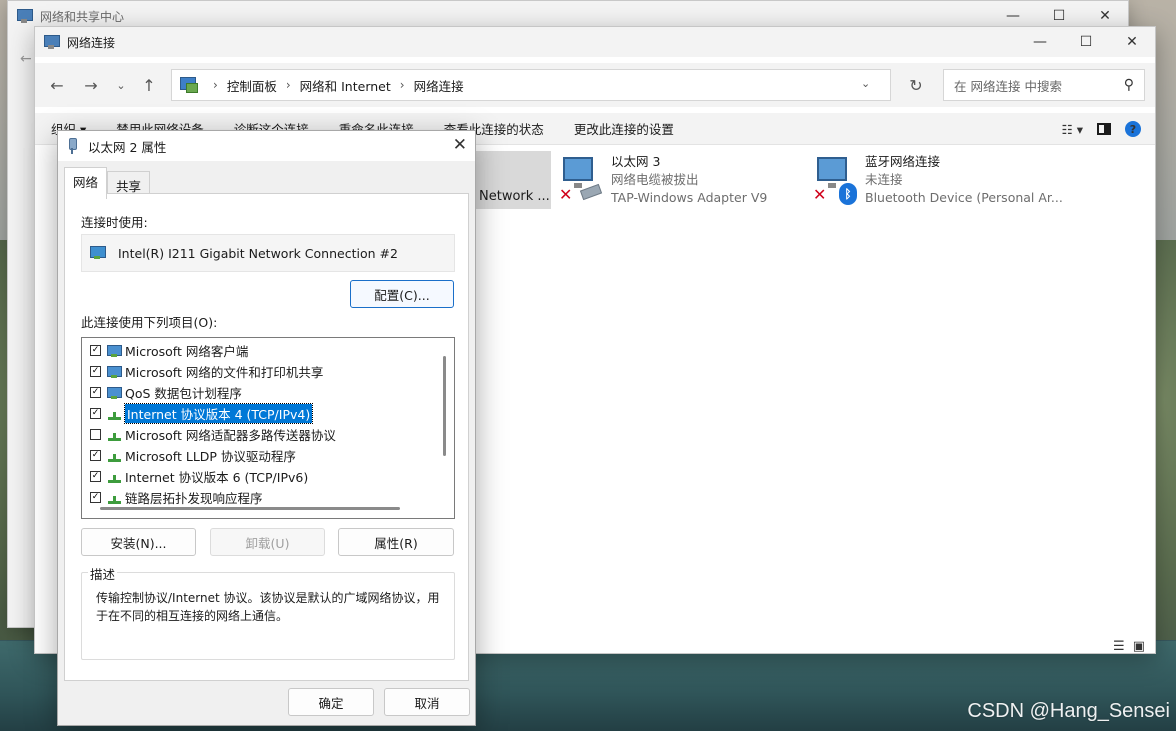 The image size is (1176, 731). What do you see at coordinates (72, 146) in the screenshot?
I see `ethernet-cable-icon` at bounding box center [72, 146].